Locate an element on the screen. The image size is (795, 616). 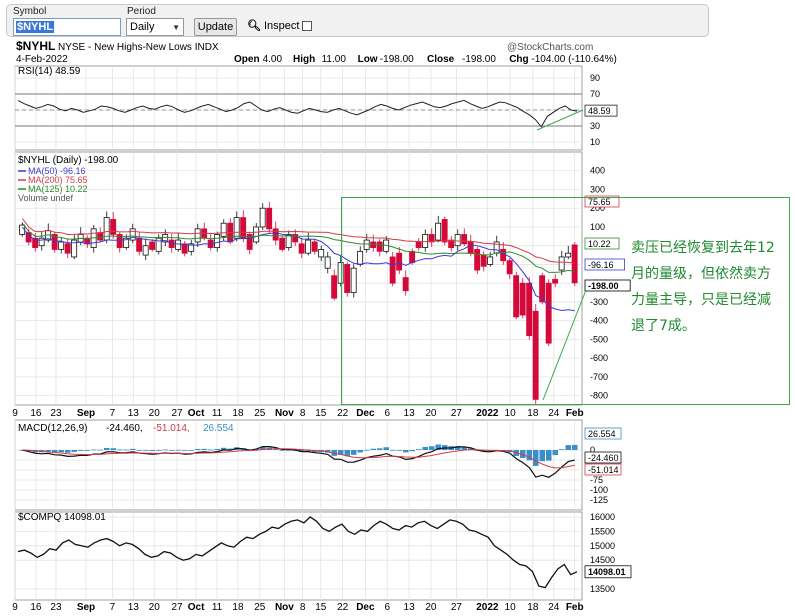
macd-line is located at coordinates (298, 462).